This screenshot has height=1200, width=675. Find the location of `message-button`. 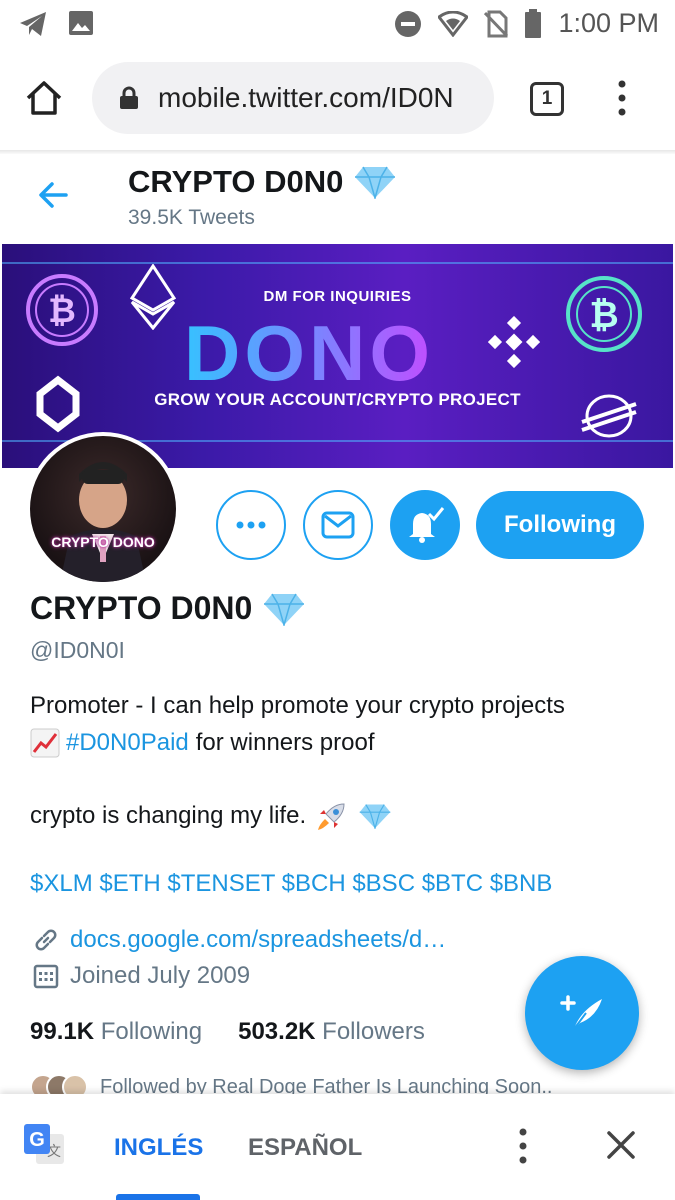

message-button is located at coordinates (338, 525).